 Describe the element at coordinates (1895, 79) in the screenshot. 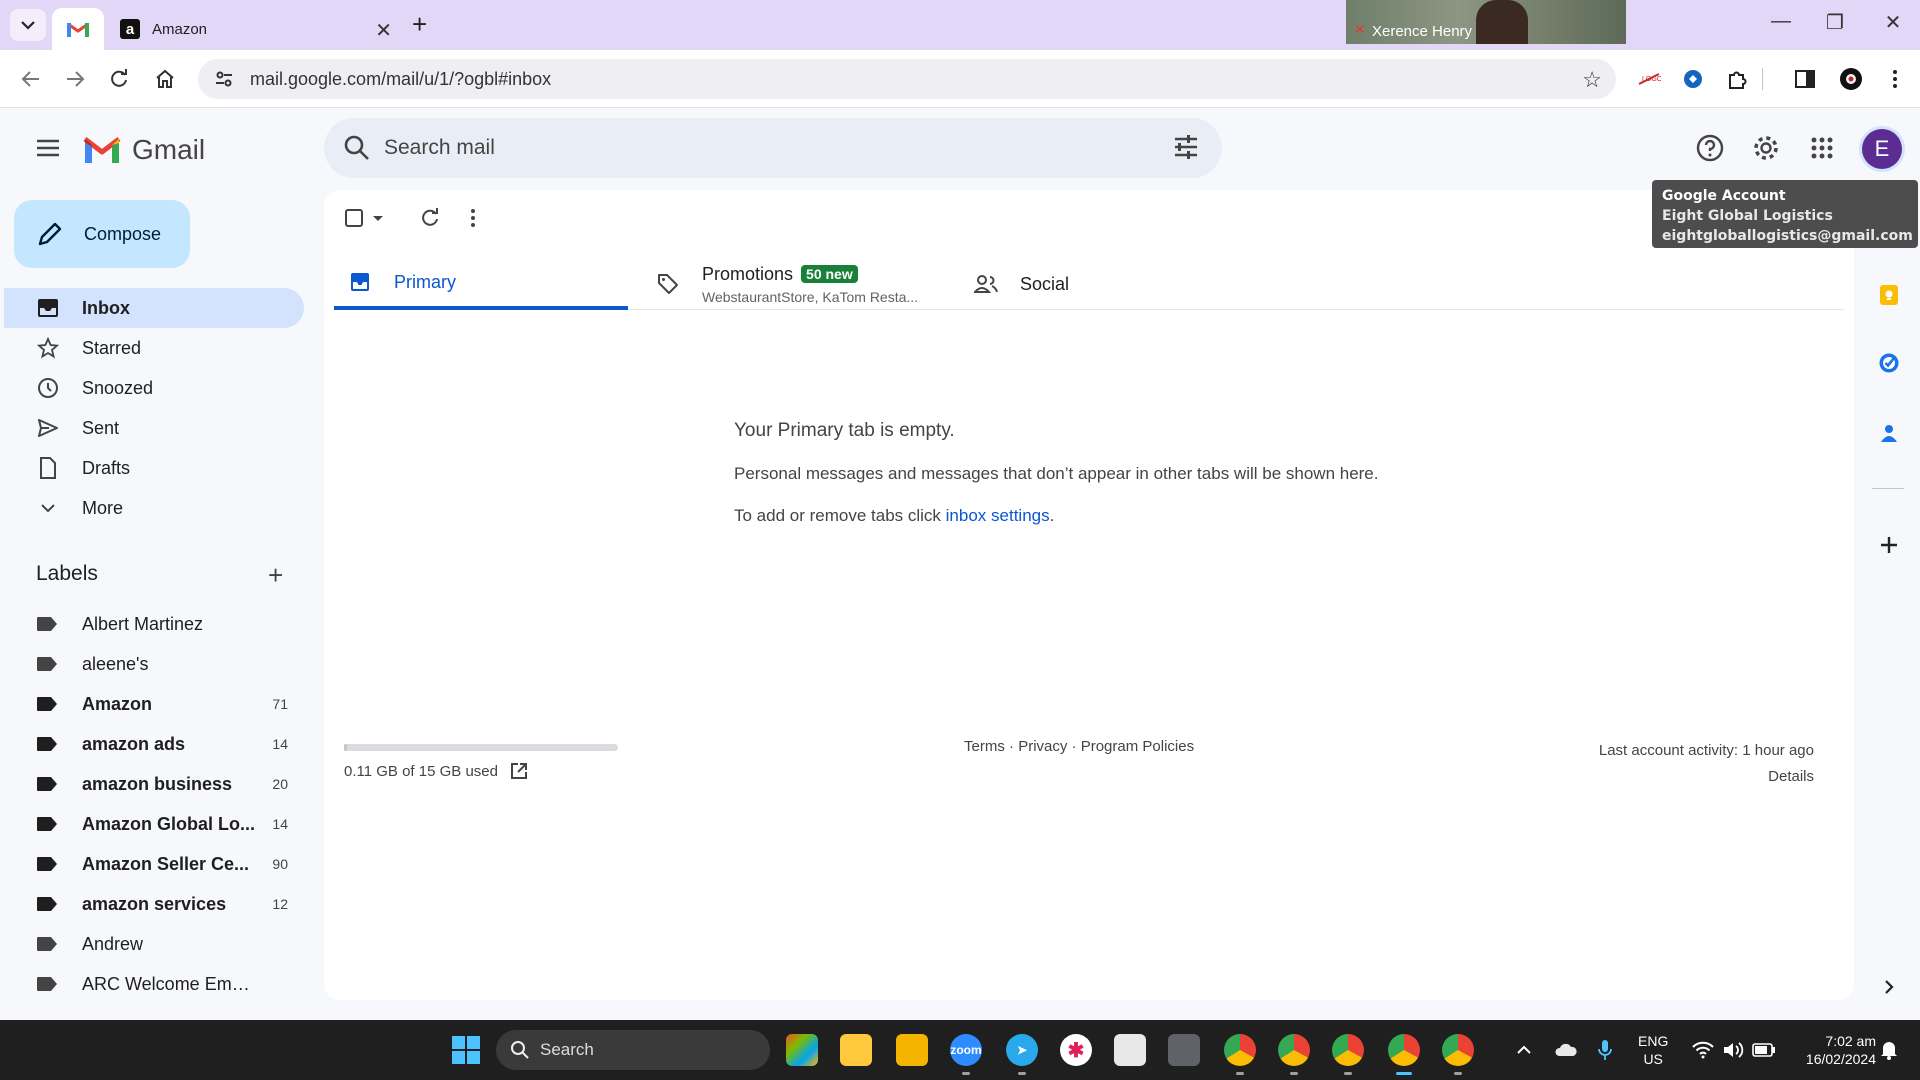

I see `browser-menu-icon` at that location.